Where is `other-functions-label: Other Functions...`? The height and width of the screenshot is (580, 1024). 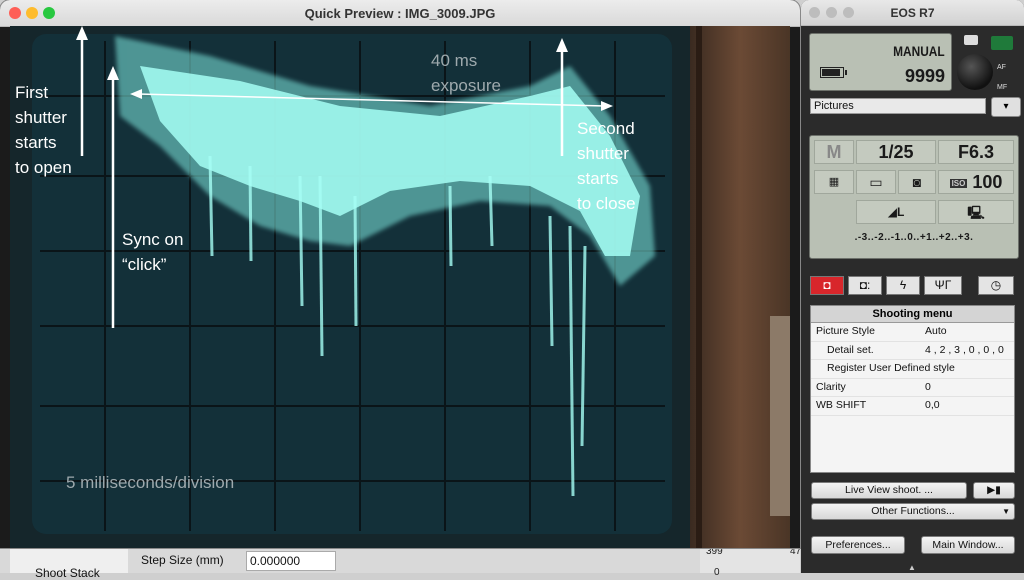 other-functions-label: Other Functions... is located at coordinates (913, 511).